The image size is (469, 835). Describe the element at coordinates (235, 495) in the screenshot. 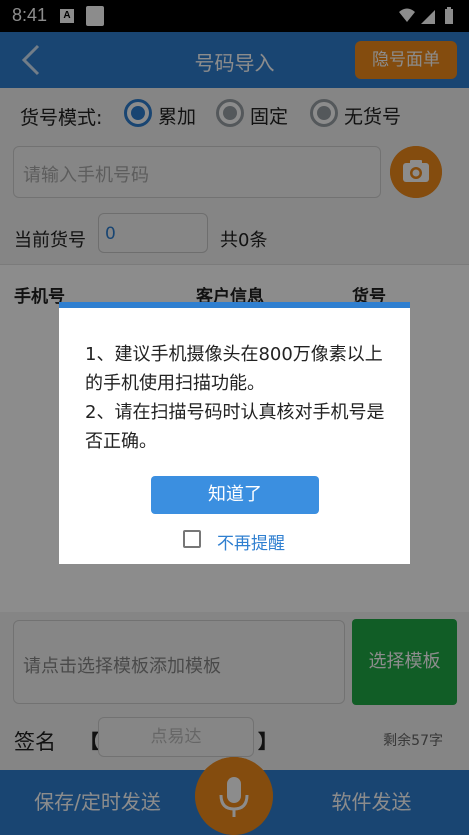

I see `got-it-button: 知道了` at that location.